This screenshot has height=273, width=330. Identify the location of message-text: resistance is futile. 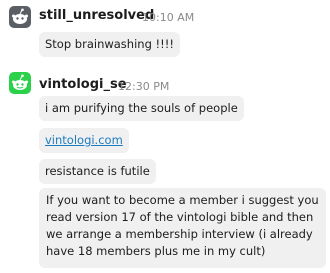
(97, 171).